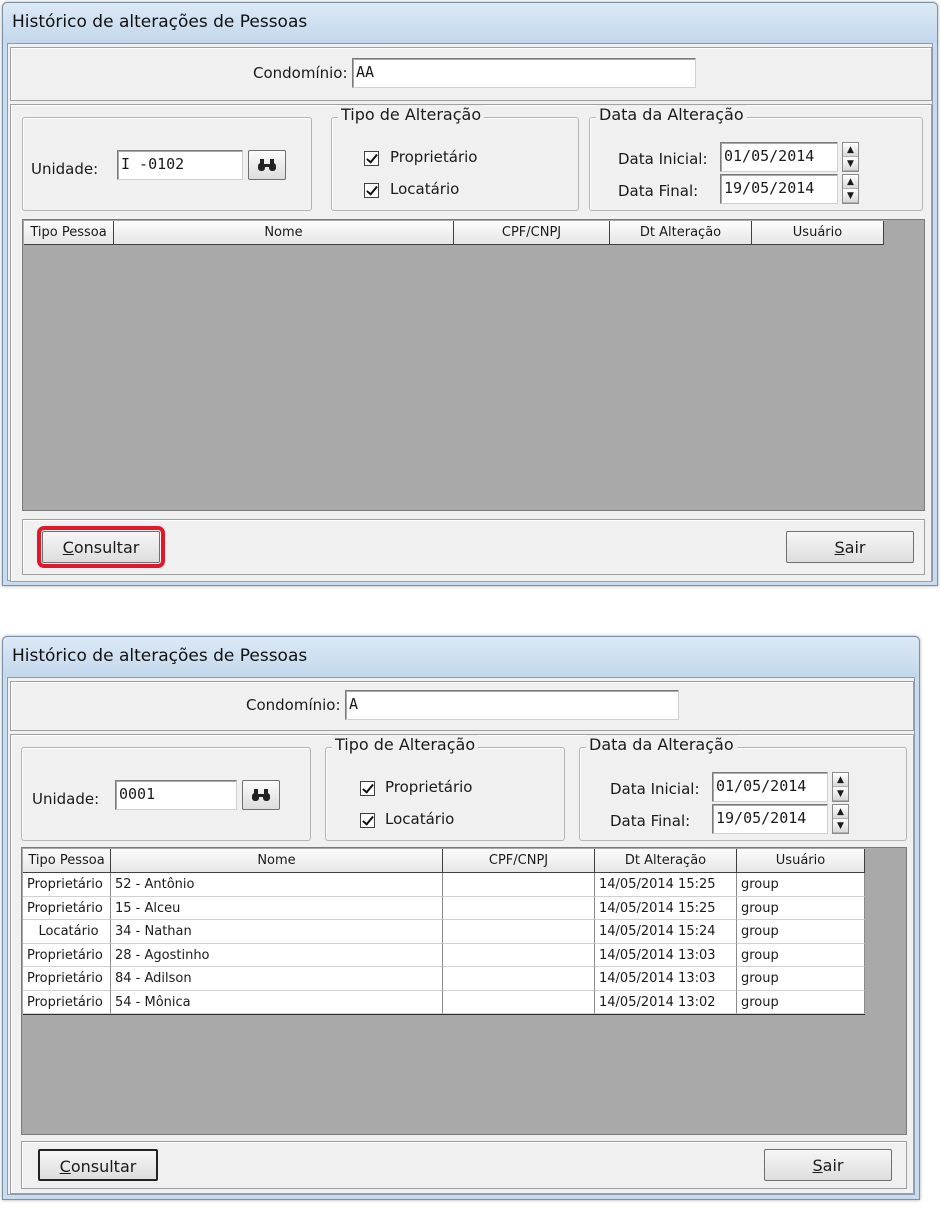 This screenshot has width=940, height=1210. I want to click on unidade-label: Unidade:, so click(65, 169).